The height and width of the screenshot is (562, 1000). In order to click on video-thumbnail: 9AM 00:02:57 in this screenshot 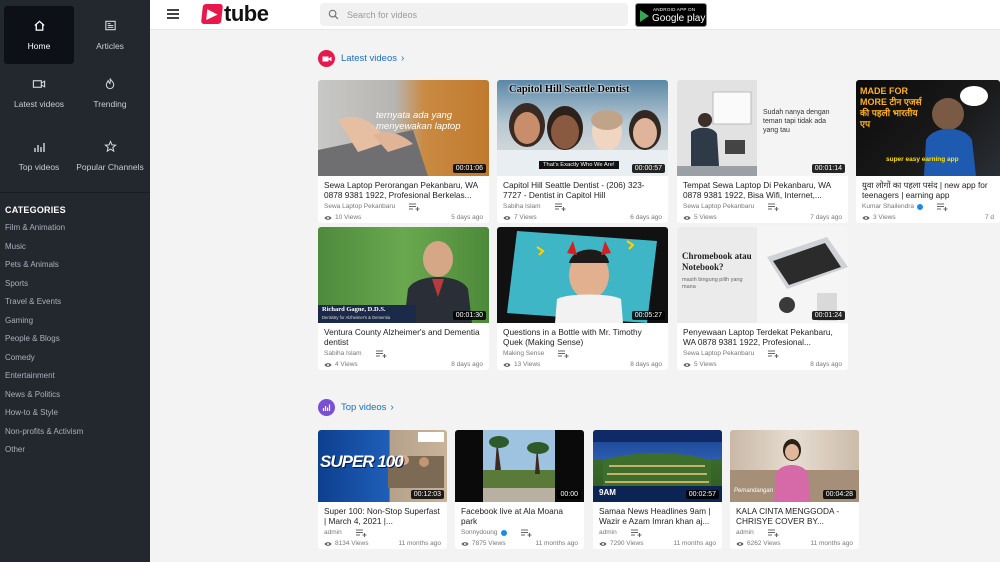, I will do `click(657, 466)`.